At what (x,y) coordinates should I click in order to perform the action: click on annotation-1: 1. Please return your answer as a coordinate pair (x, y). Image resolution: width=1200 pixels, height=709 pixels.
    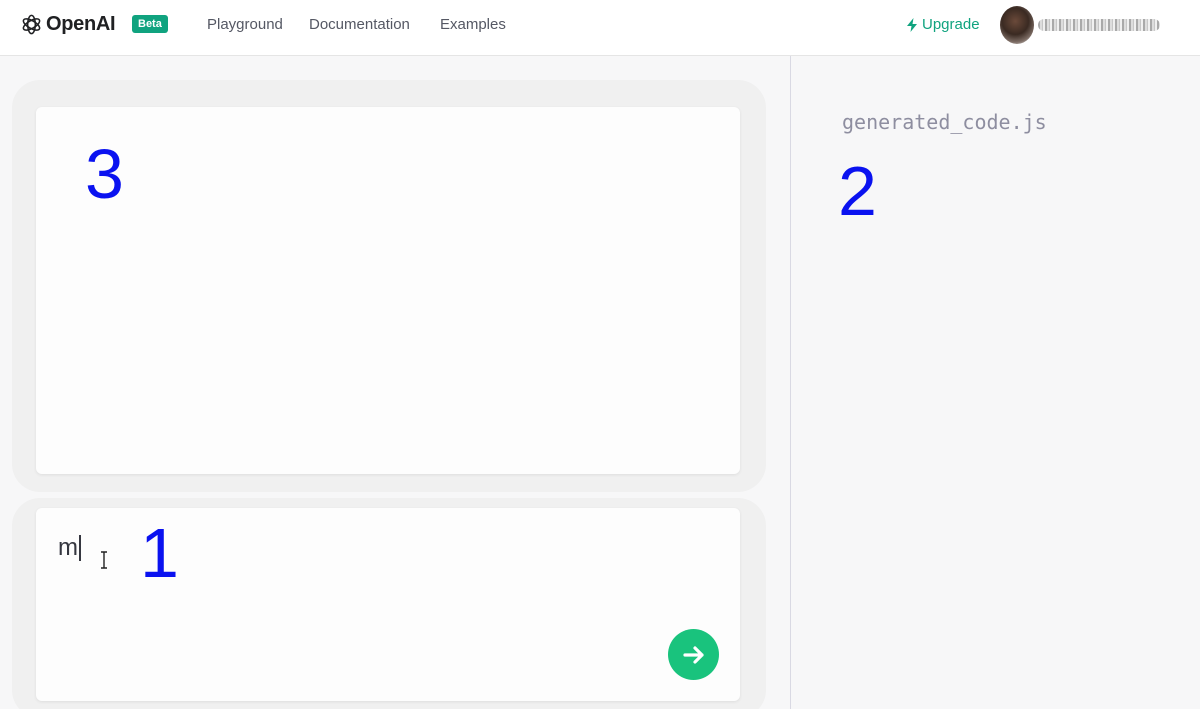
    Looking at the image, I should click on (159, 553).